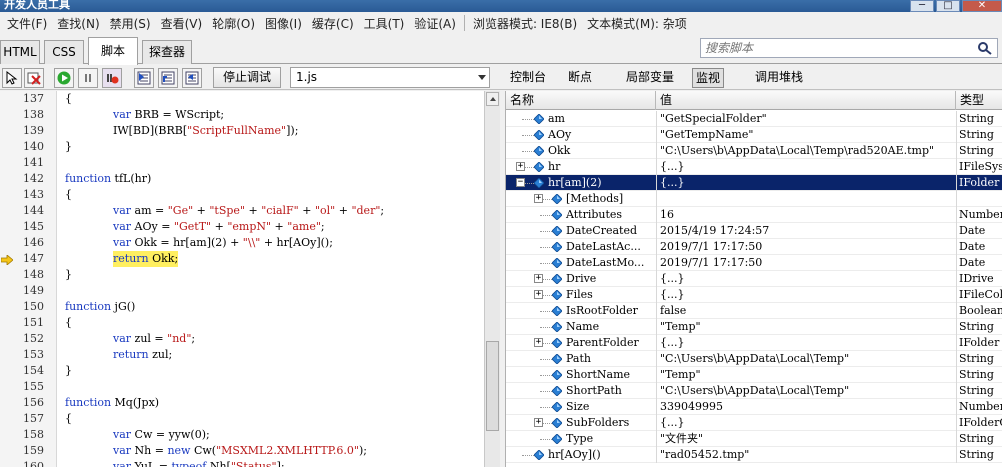 The image size is (1002, 467). Describe the element at coordinates (528, 78) in the screenshot. I see `tab-console: 控制台` at that location.